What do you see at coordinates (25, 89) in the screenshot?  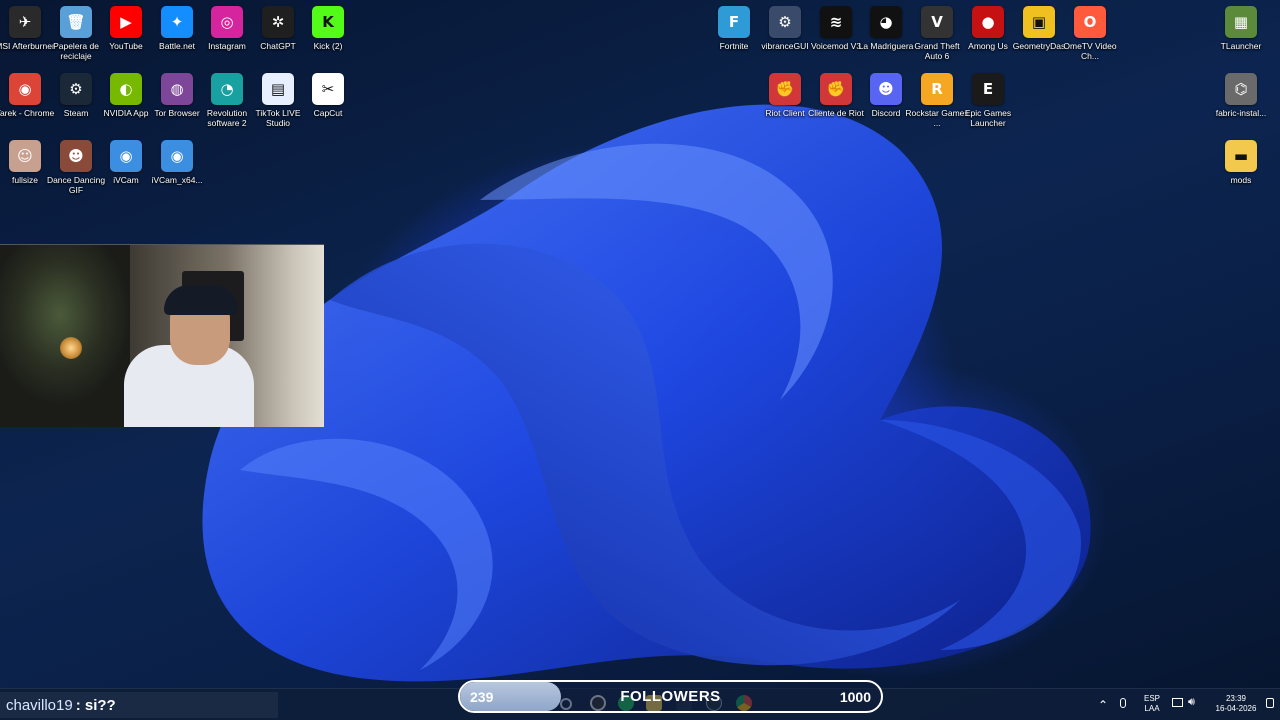 I see `chrome-icon: ◉` at bounding box center [25, 89].